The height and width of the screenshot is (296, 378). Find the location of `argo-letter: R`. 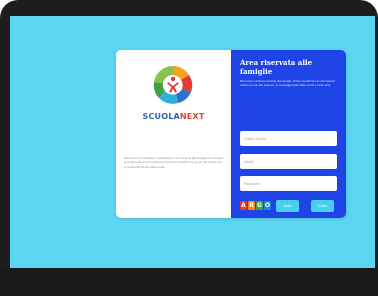

argo-letter: R is located at coordinates (251, 205).